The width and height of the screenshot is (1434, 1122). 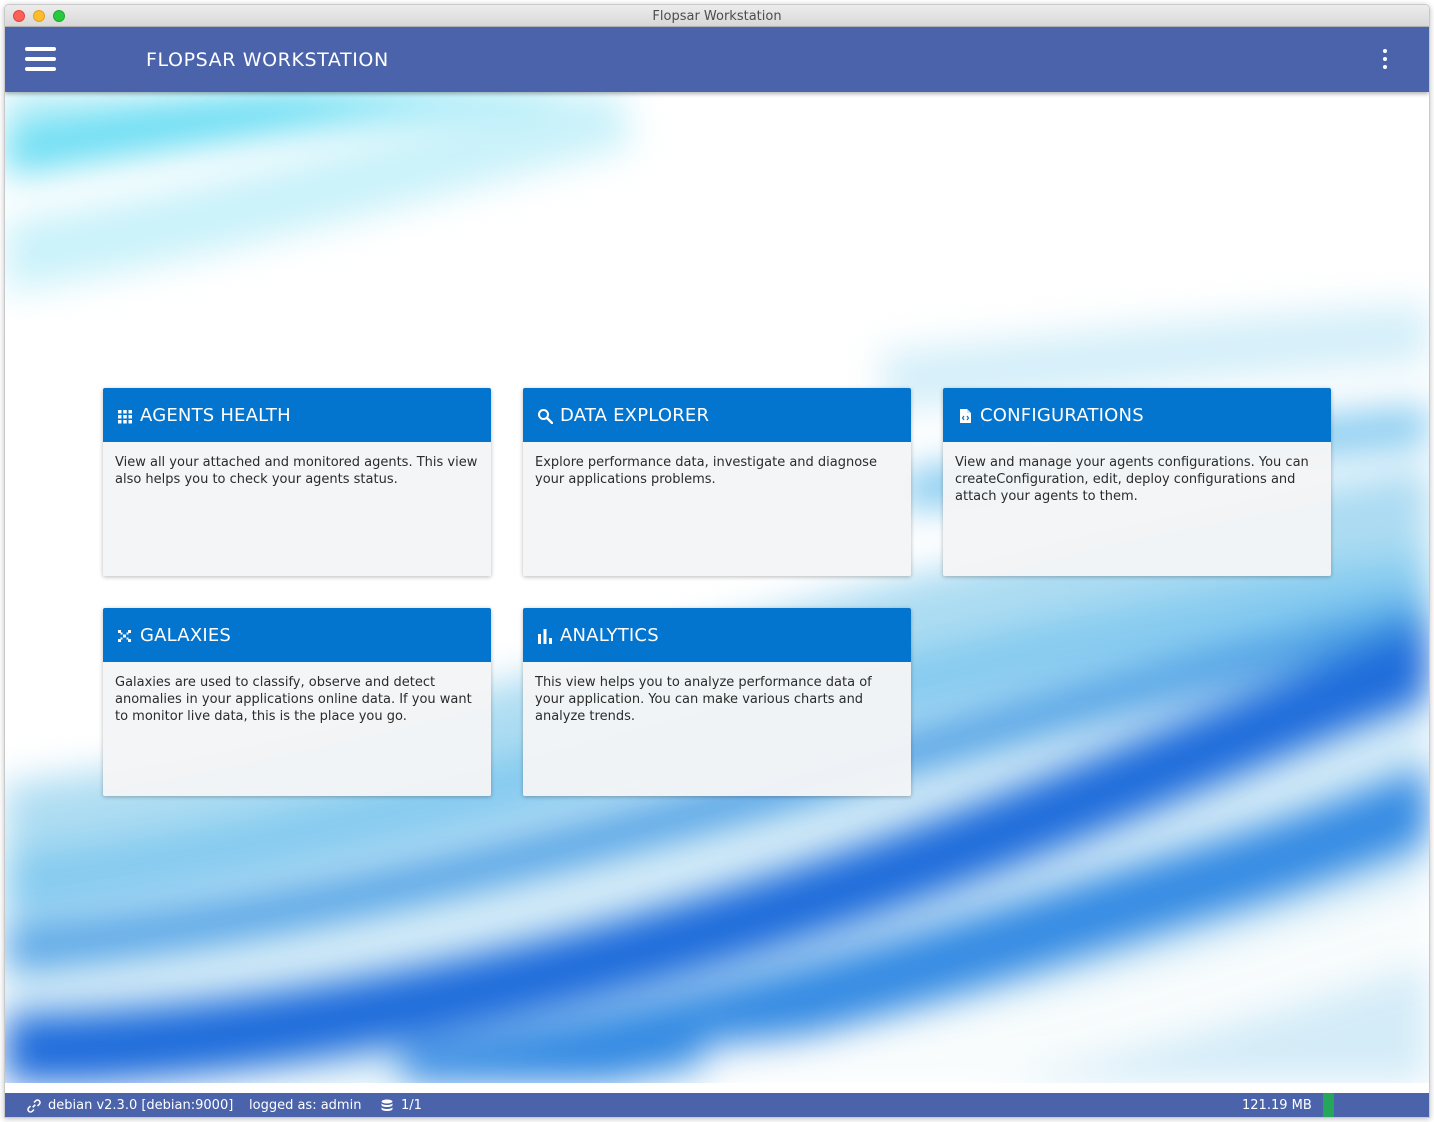 What do you see at coordinates (635, 415) in the screenshot?
I see `card-title: DATA EXPLORER` at bounding box center [635, 415].